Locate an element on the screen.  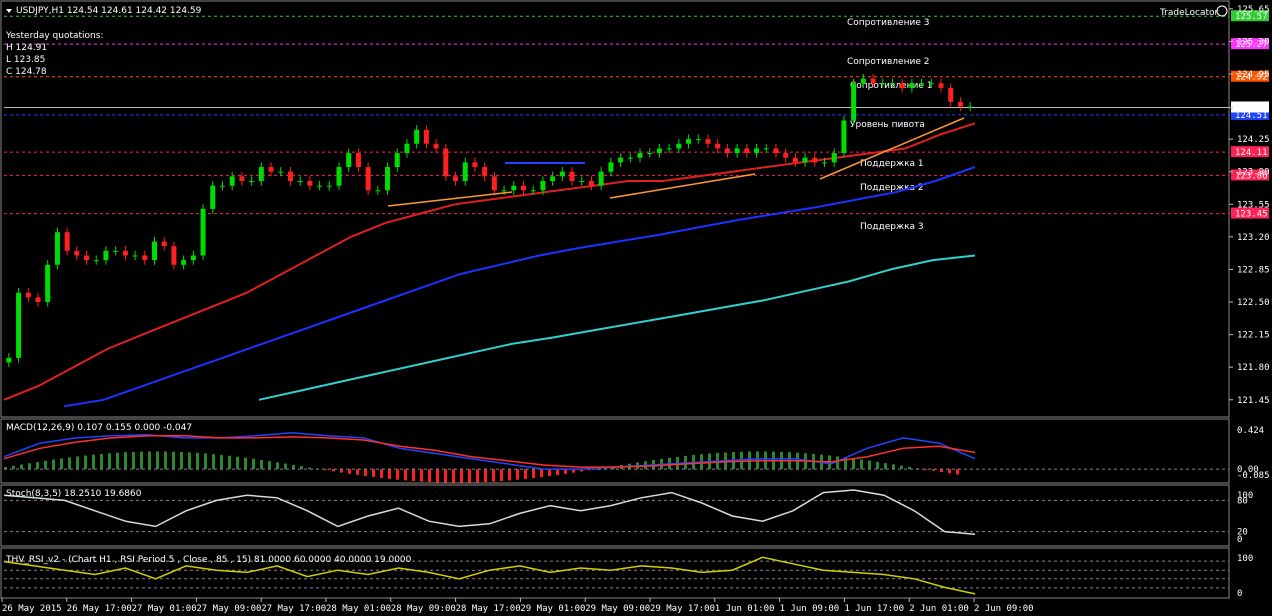
pane-y-tick-label: 0.424 is located at coordinates (1250, 431).